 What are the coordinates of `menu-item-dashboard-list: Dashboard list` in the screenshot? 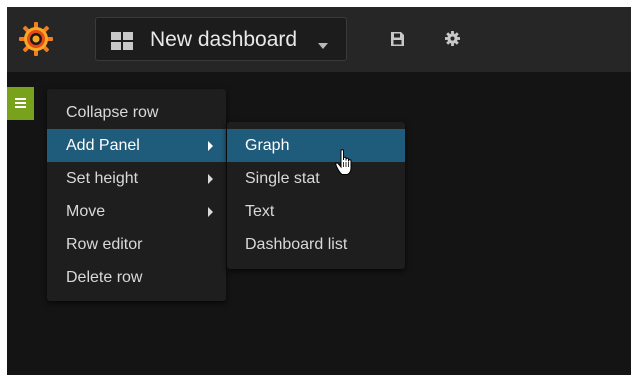 It's located at (316, 244).